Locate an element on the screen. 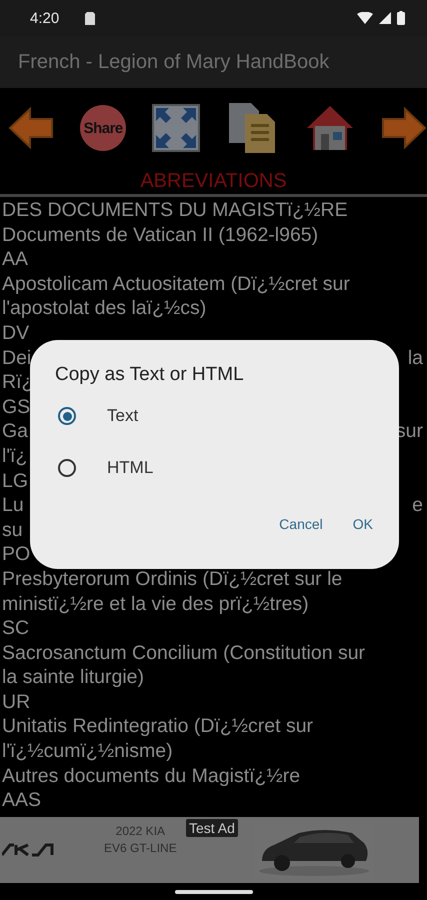 The height and width of the screenshot is (900, 427). list-text: l'ï¿ is located at coordinates (15, 456).